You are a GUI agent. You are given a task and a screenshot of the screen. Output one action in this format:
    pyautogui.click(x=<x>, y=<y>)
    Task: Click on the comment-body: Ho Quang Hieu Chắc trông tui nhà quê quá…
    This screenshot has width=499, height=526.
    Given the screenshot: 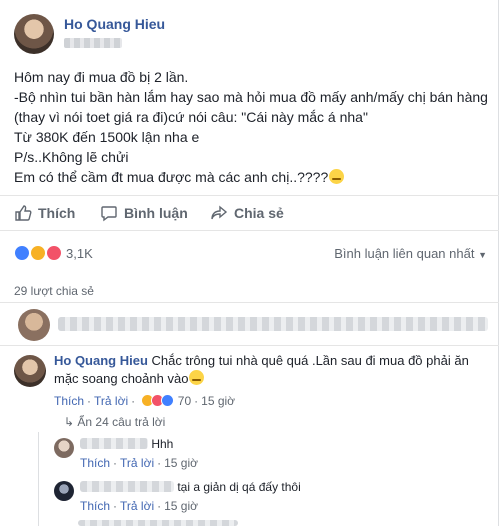 What is the action you would take?
    pyautogui.click(x=274, y=381)
    